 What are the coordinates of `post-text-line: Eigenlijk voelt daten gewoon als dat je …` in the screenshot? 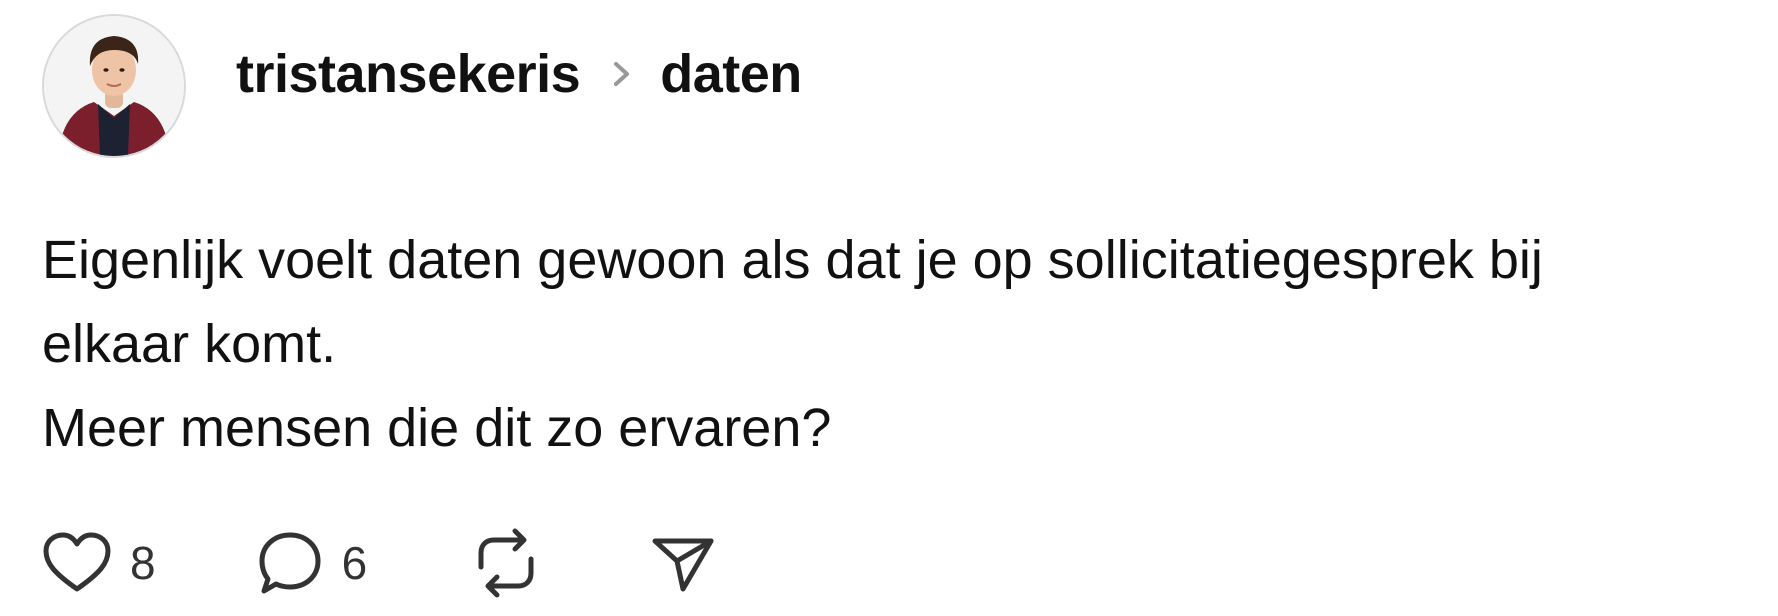 It's located at (792, 260).